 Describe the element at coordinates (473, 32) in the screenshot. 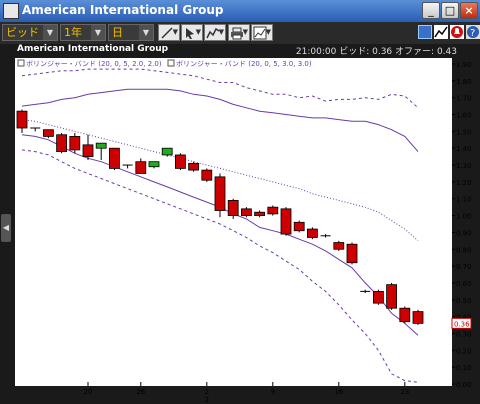

I see `help-icon: ?` at that location.